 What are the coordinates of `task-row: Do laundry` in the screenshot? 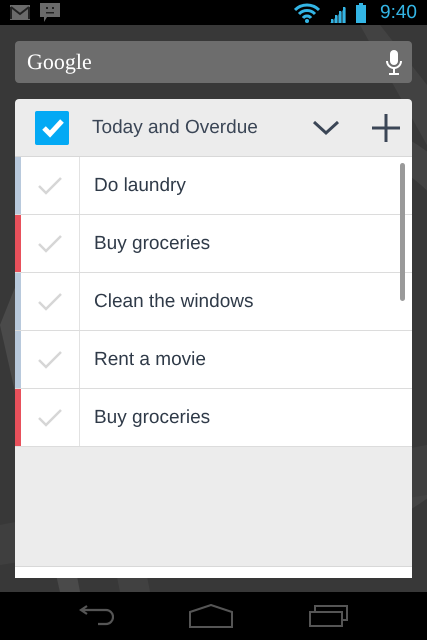 It's located at (213, 186).